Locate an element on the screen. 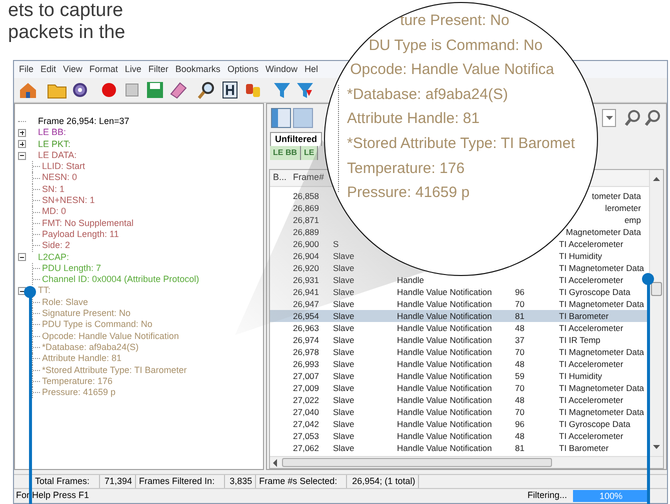 The height and width of the screenshot is (504, 670). tree-node: TT: is located at coordinates (44, 291).